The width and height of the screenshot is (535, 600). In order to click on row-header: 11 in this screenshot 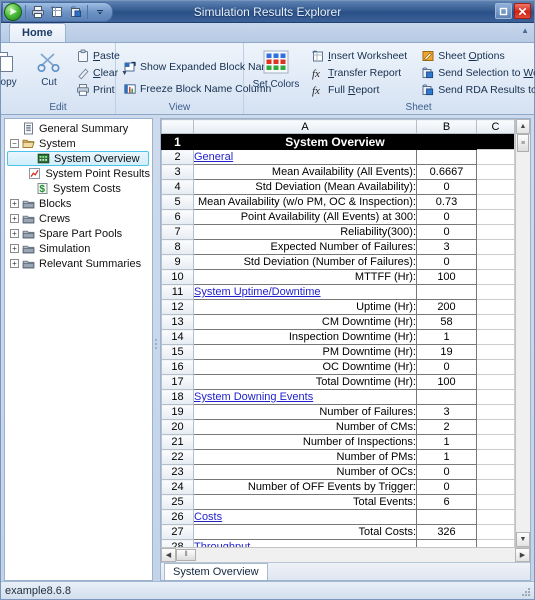, I will do `click(177, 292)`.